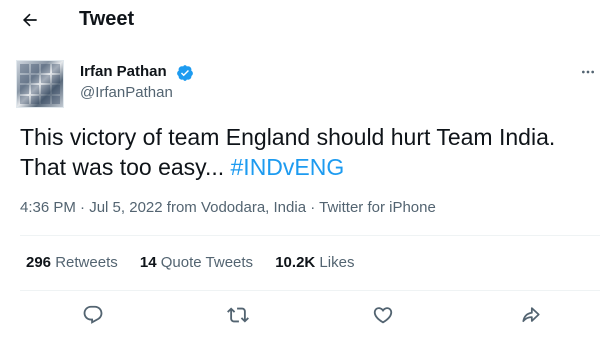 This screenshot has width=600, height=344. I want to click on tweet-text-line2: That was too easy... #INDvENG, so click(305, 167).